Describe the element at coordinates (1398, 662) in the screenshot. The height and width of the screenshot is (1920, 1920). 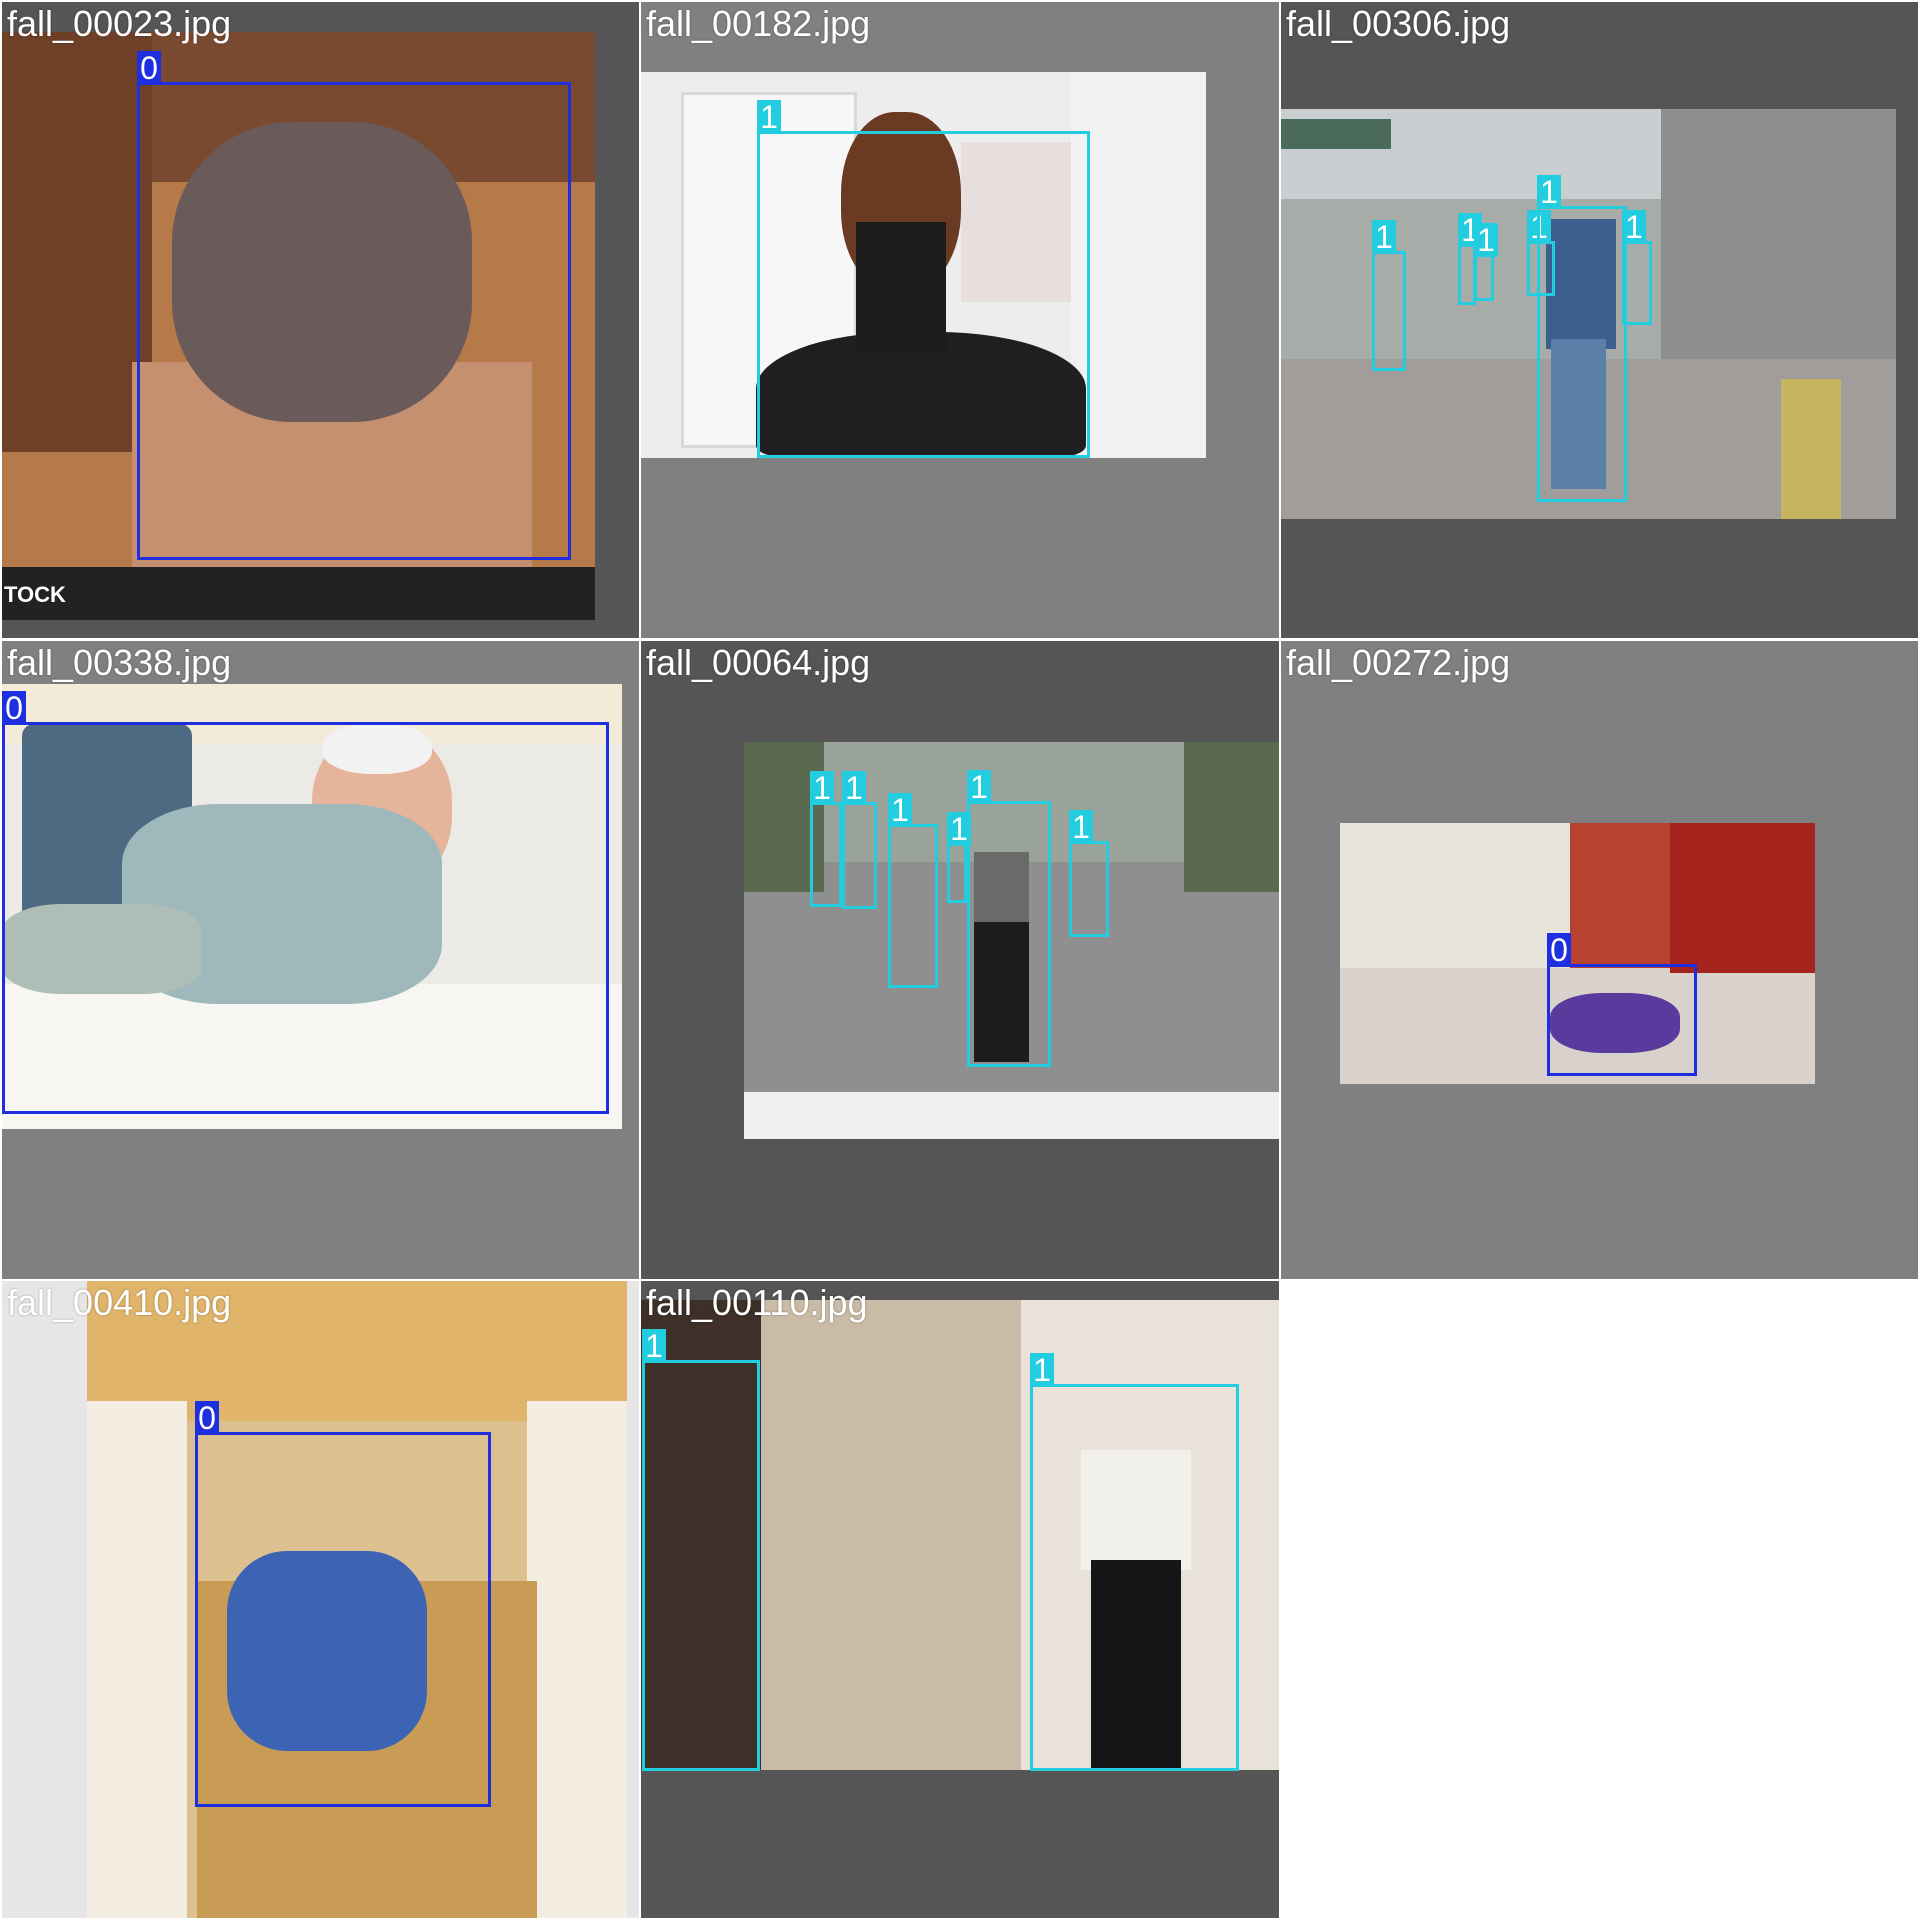
I see `tile-filename: fall_00272.jpg` at that location.